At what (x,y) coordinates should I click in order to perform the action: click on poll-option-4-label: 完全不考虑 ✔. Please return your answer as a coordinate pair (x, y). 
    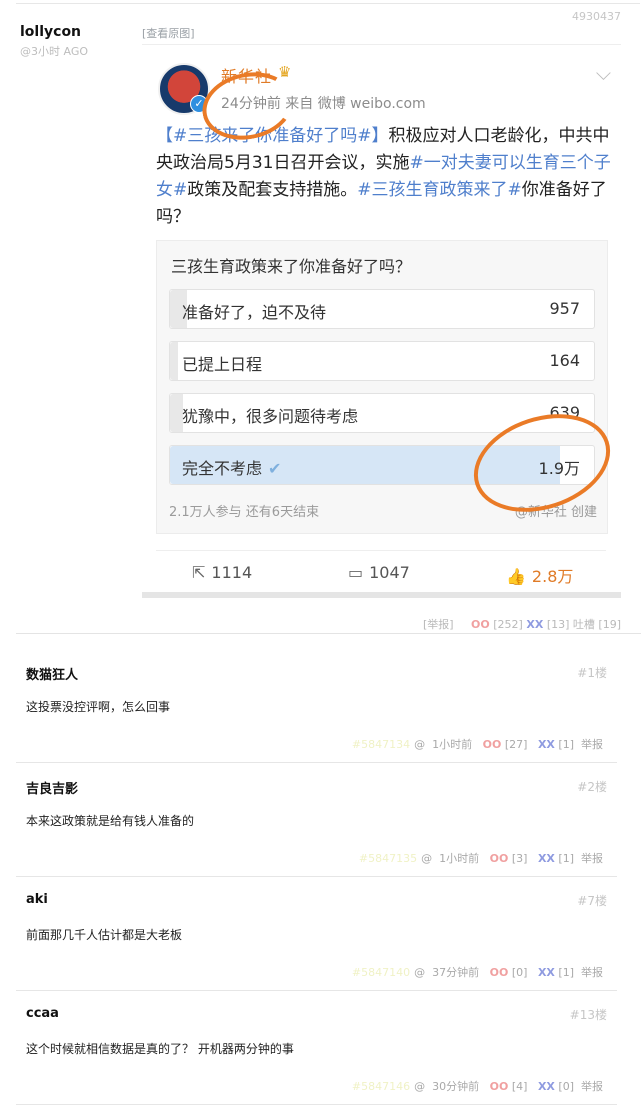
    Looking at the image, I should click on (231, 467).